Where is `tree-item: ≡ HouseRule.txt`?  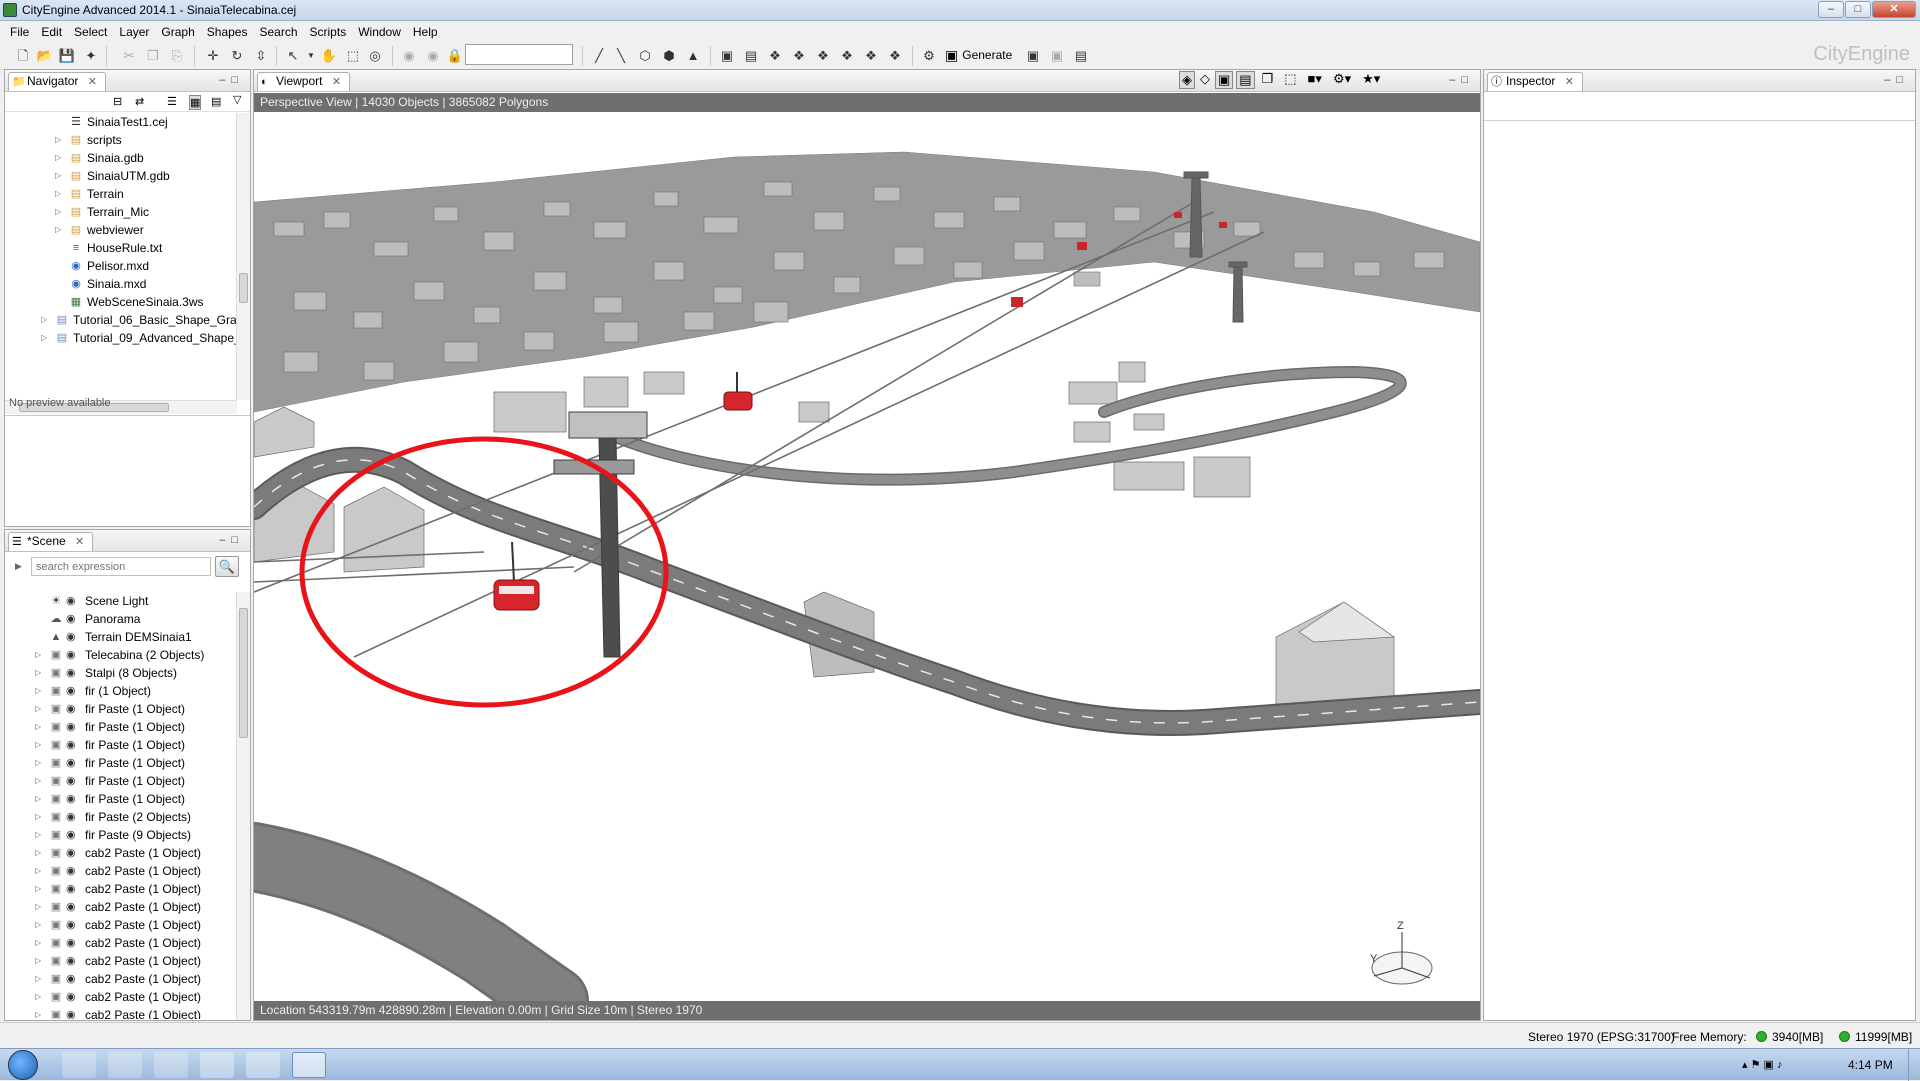
tree-item: ≡ HouseRule.txt is located at coordinates (120, 248).